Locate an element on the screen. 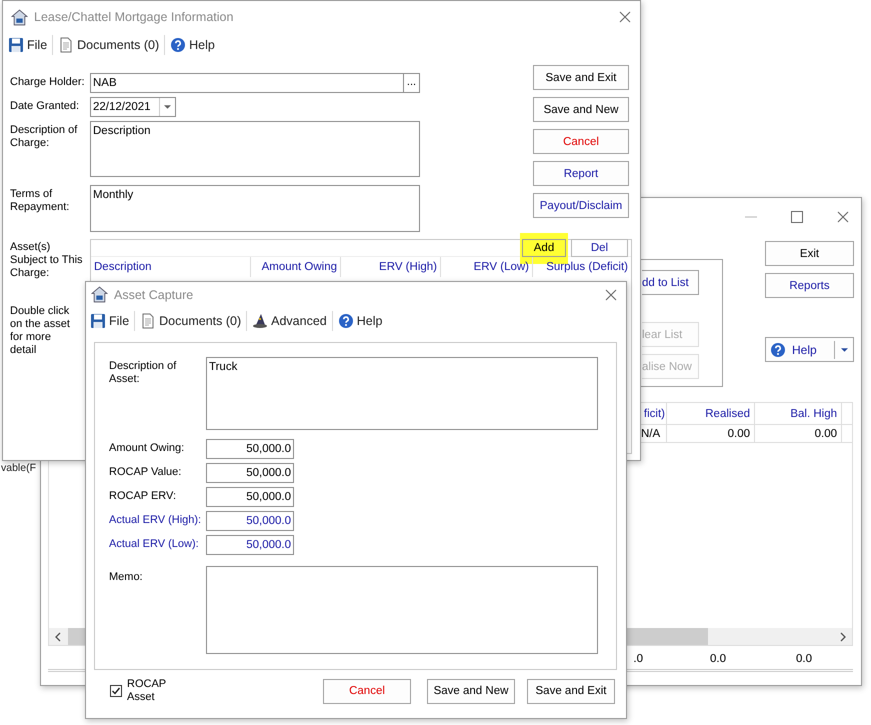  delete-button: Del is located at coordinates (599, 248).